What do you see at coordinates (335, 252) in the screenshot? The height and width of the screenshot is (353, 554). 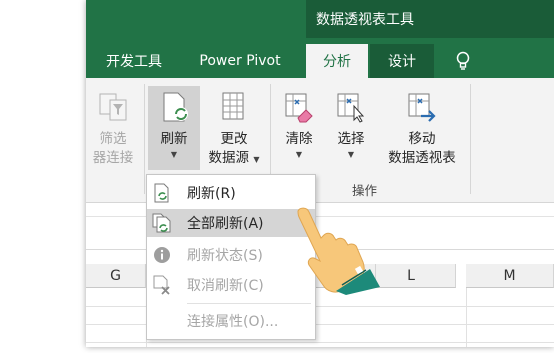 I see `pointing-hand-icon` at bounding box center [335, 252].